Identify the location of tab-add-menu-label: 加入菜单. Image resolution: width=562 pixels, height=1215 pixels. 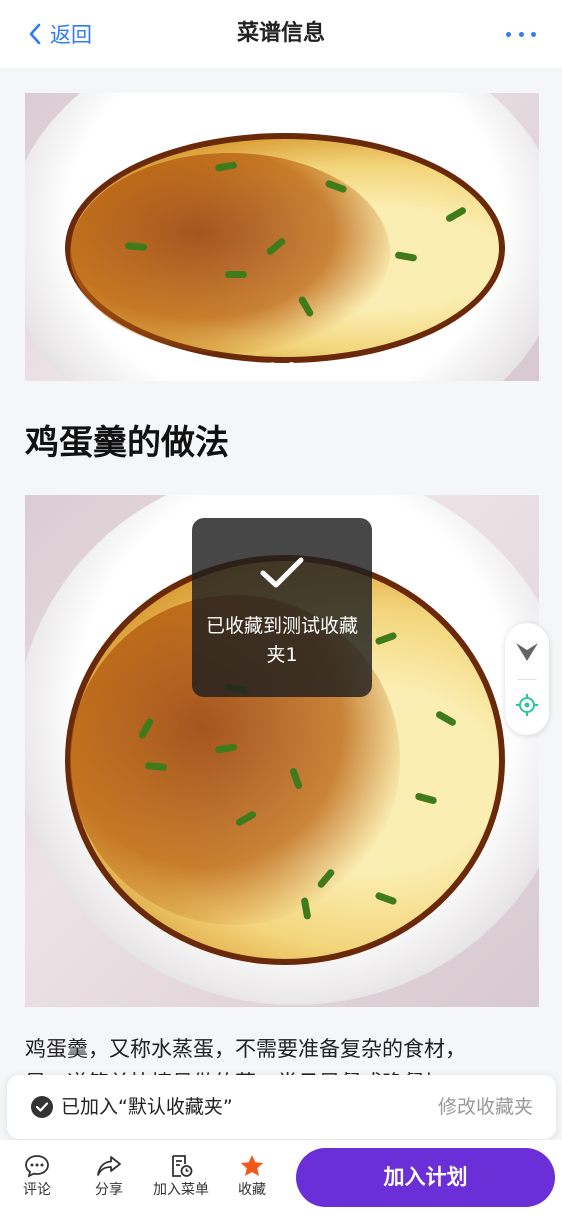
(181, 1190).